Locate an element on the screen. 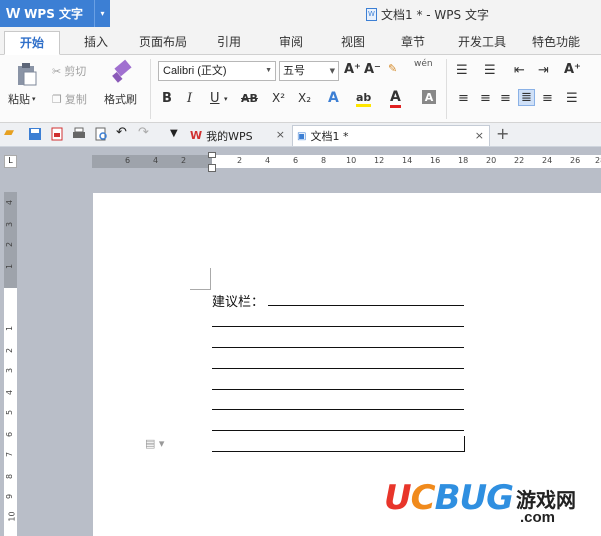 The image size is (601, 536). tab-review: 审阅 is located at coordinates (291, 43).